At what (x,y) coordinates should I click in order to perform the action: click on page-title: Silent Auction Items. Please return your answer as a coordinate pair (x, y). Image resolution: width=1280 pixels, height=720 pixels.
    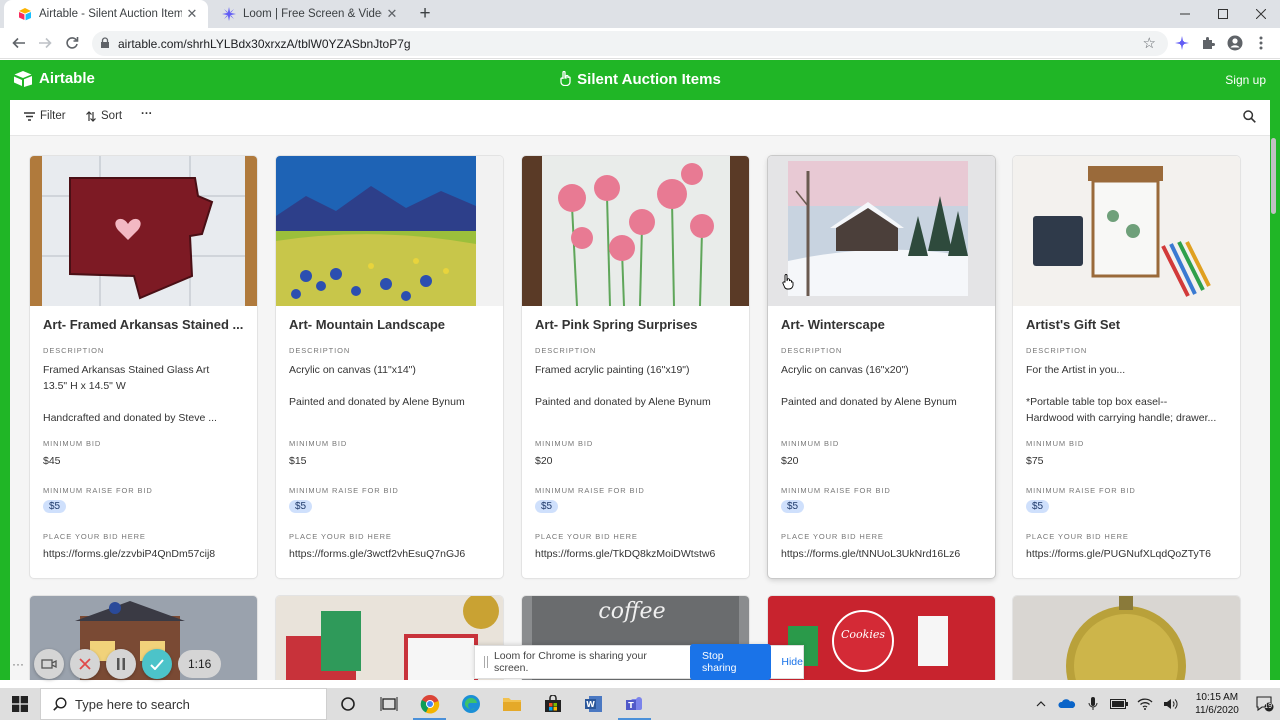
    Looking at the image, I should click on (640, 79).